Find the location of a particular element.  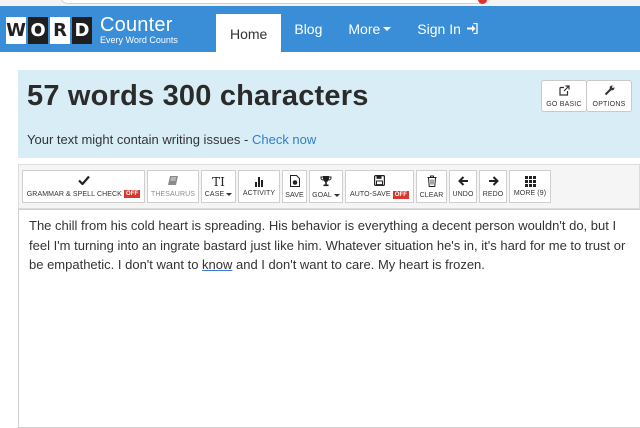

nav-more-label: More is located at coordinates (364, 29).